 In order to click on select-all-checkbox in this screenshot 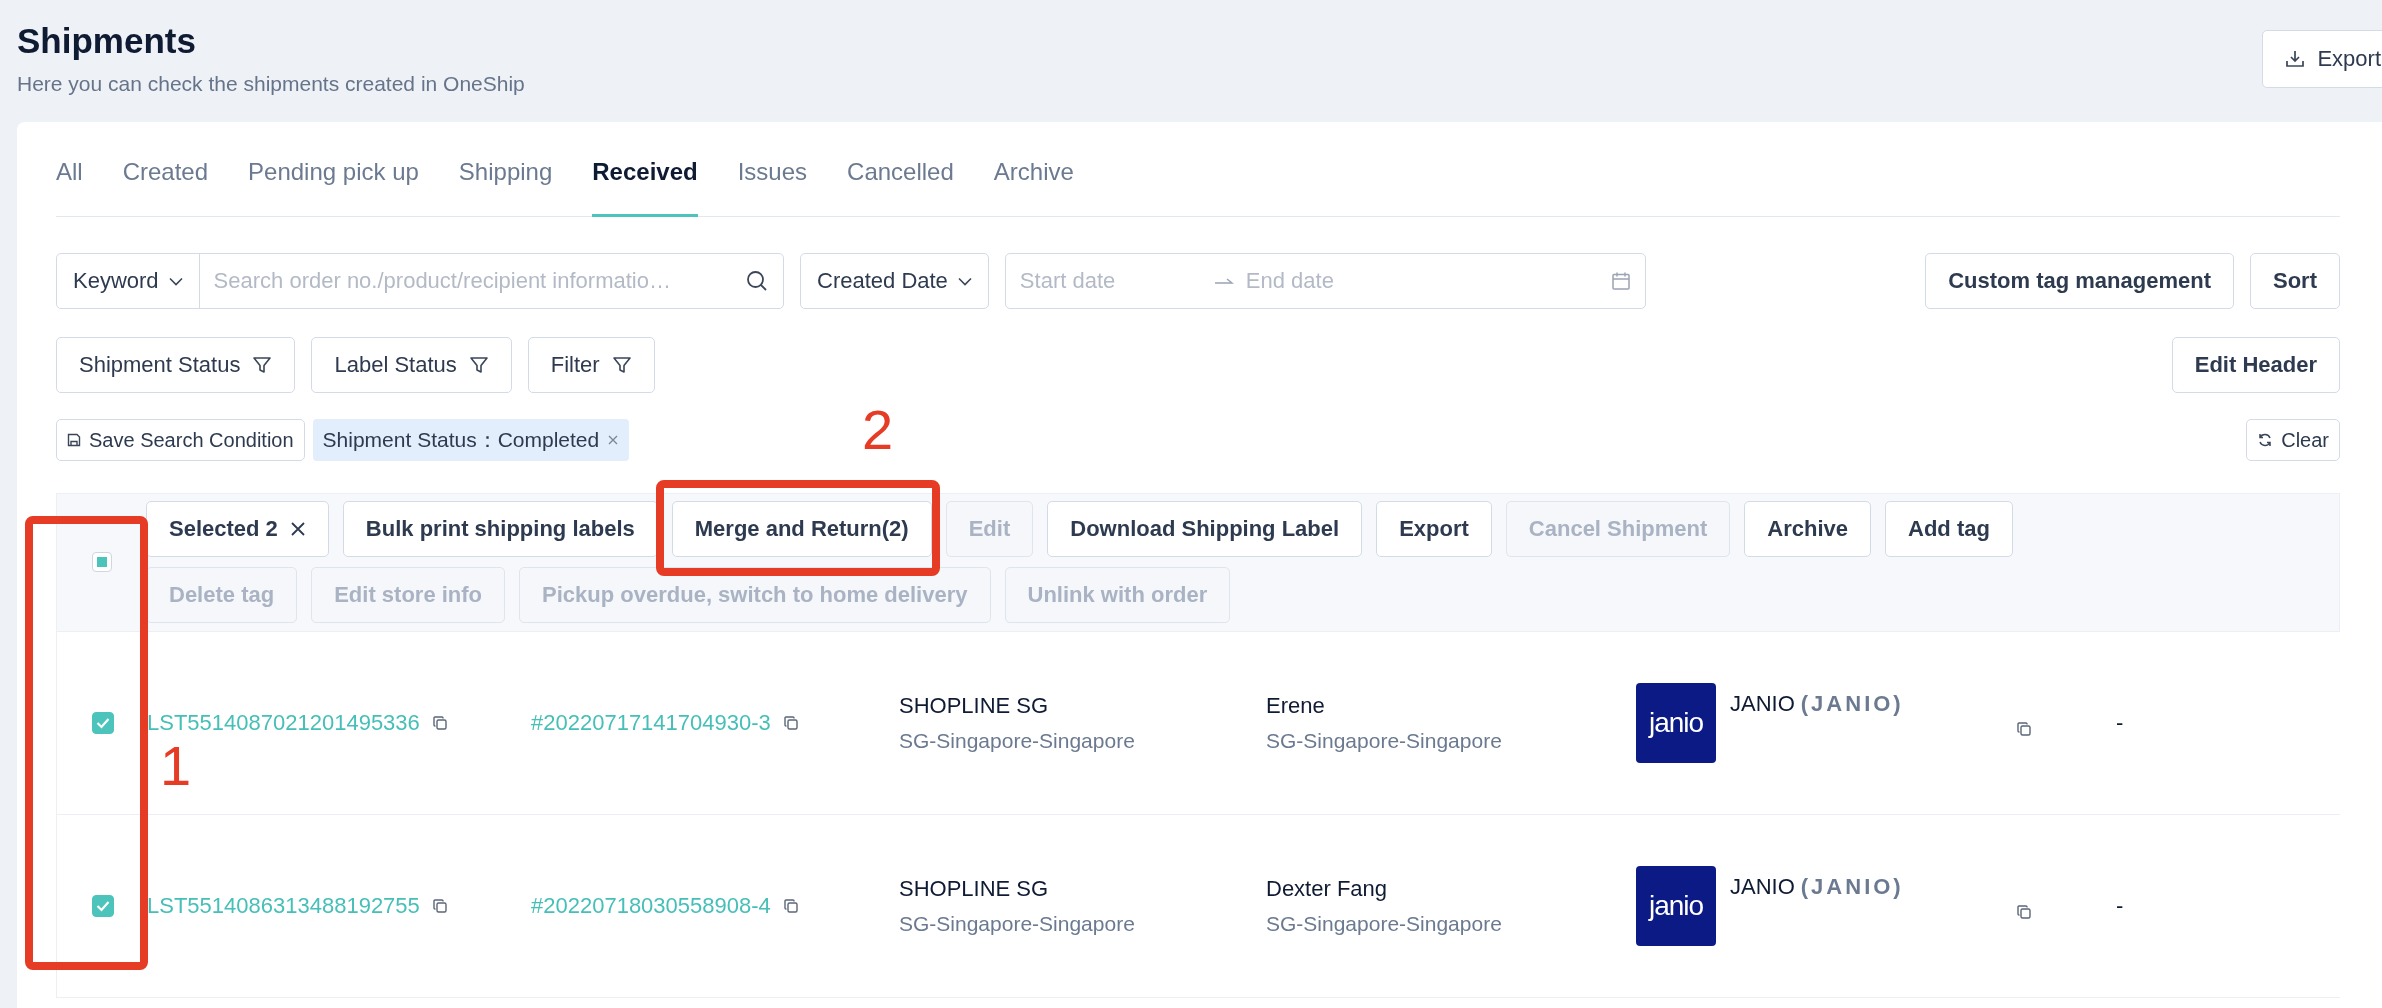, I will do `click(101, 562)`.